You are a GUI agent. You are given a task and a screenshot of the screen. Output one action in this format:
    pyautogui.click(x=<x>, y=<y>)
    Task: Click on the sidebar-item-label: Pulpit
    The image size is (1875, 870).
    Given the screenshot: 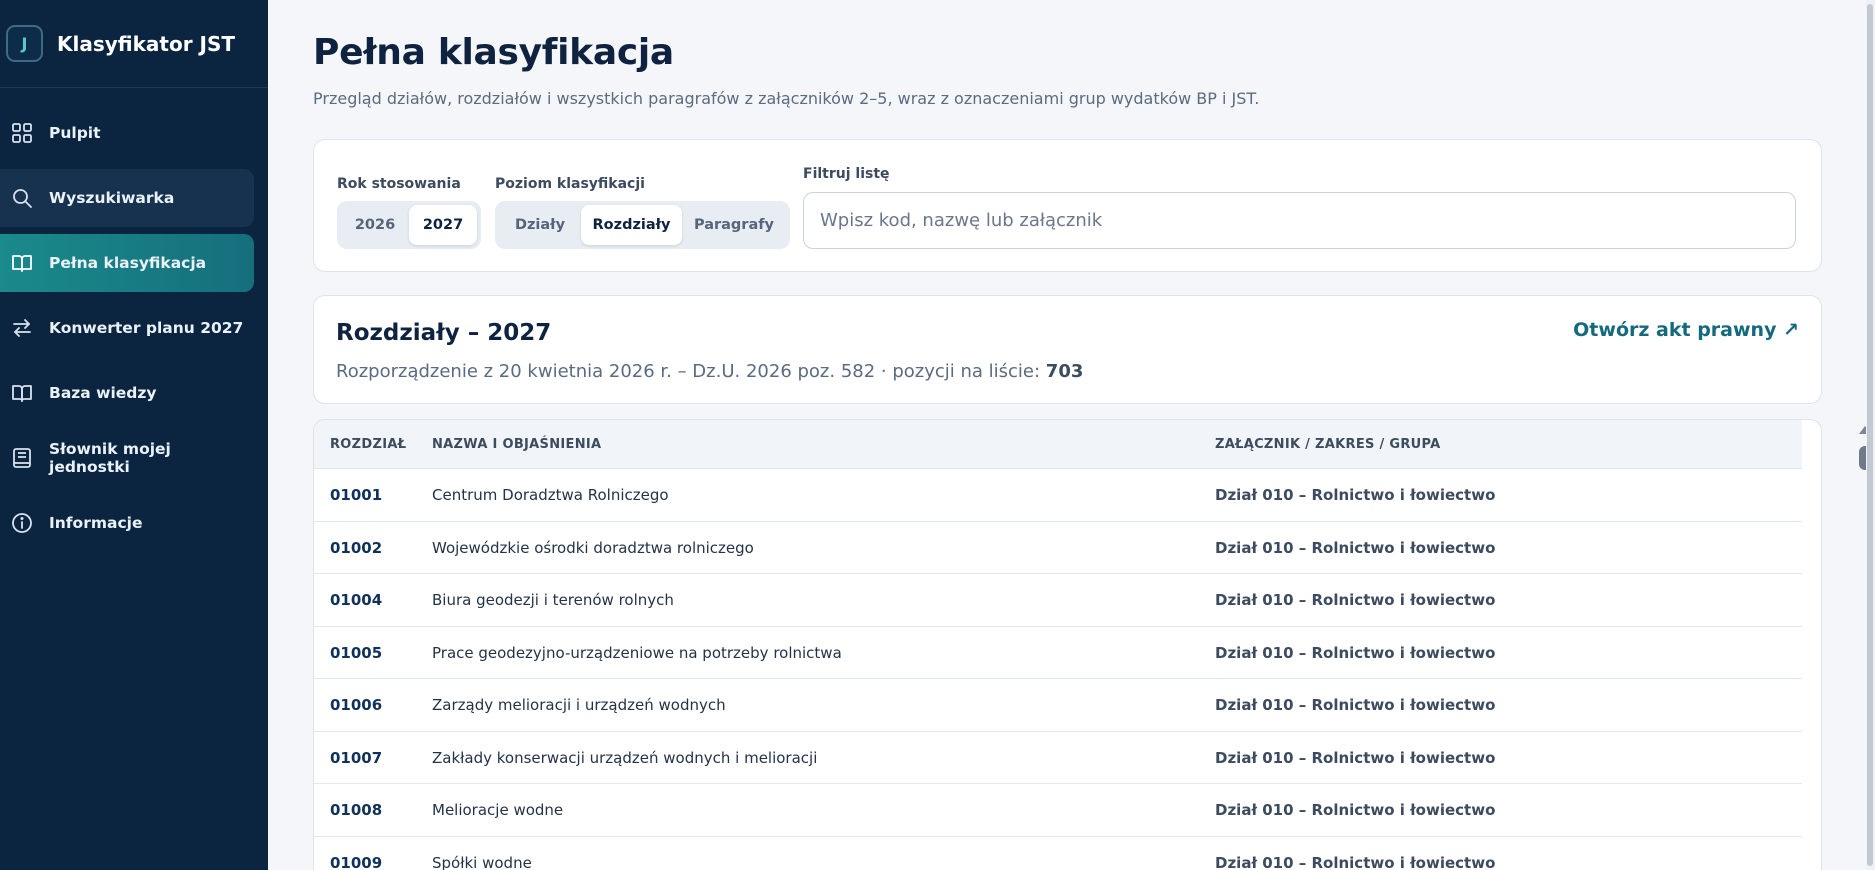 What is the action you would take?
    pyautogui.click(x=75, y=133)
    